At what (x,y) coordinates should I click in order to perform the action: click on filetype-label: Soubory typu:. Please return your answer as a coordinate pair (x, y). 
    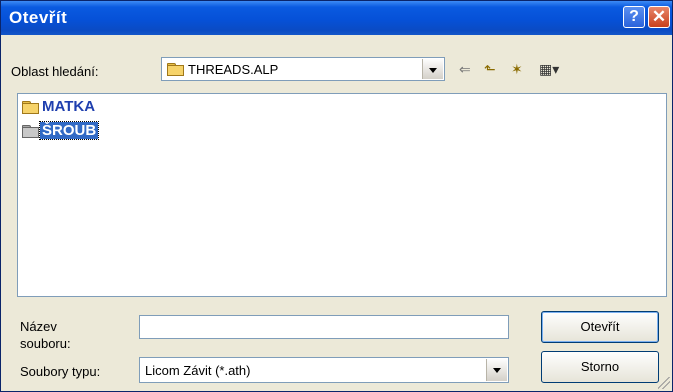
    Looking at the image, I should click on (60, 371).